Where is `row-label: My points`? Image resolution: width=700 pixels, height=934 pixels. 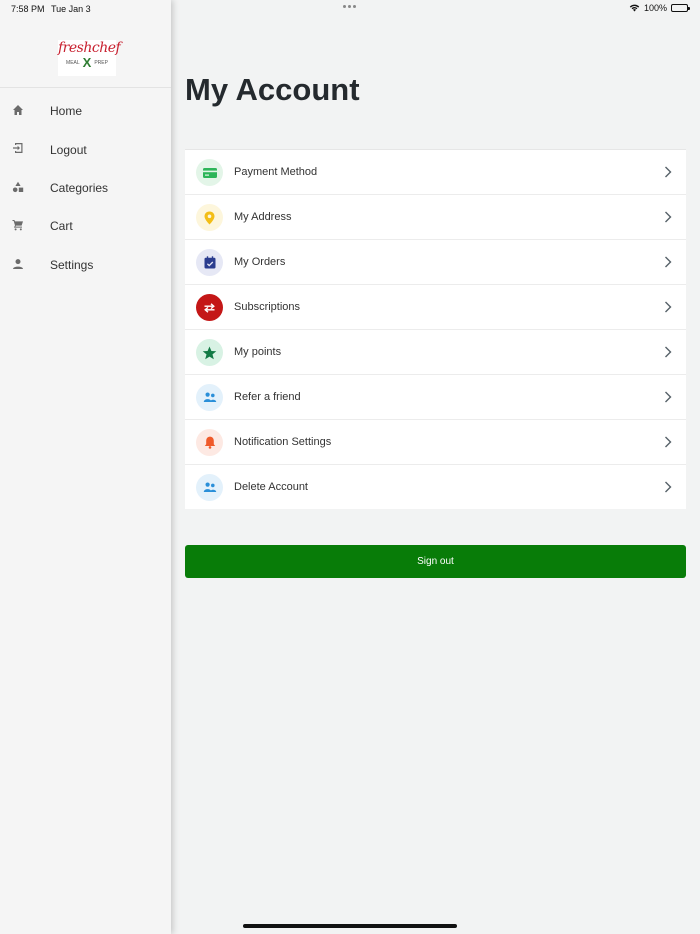
row-label: My points is located at coordinates (258, 352).